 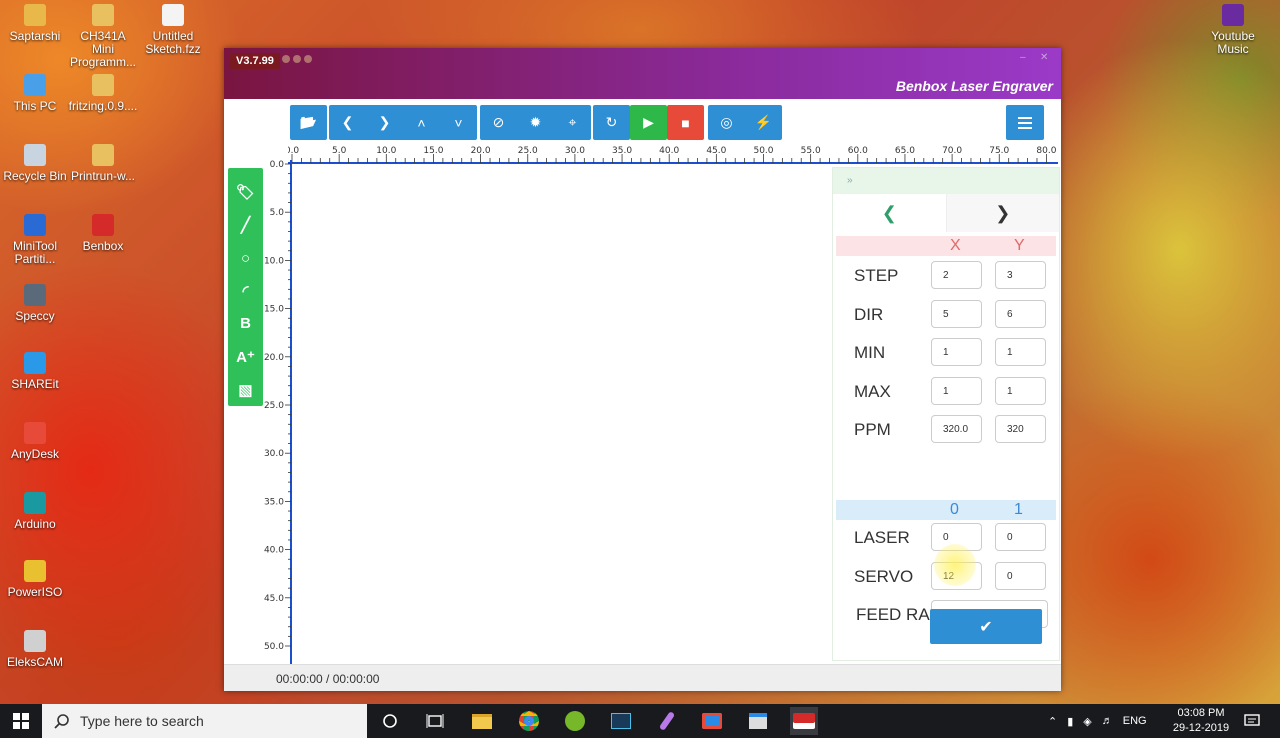 What do you see at coordinates (245, 356) in the screenshot?
I see `font-tool-button: A⁺` at bounding box center [245, 356].